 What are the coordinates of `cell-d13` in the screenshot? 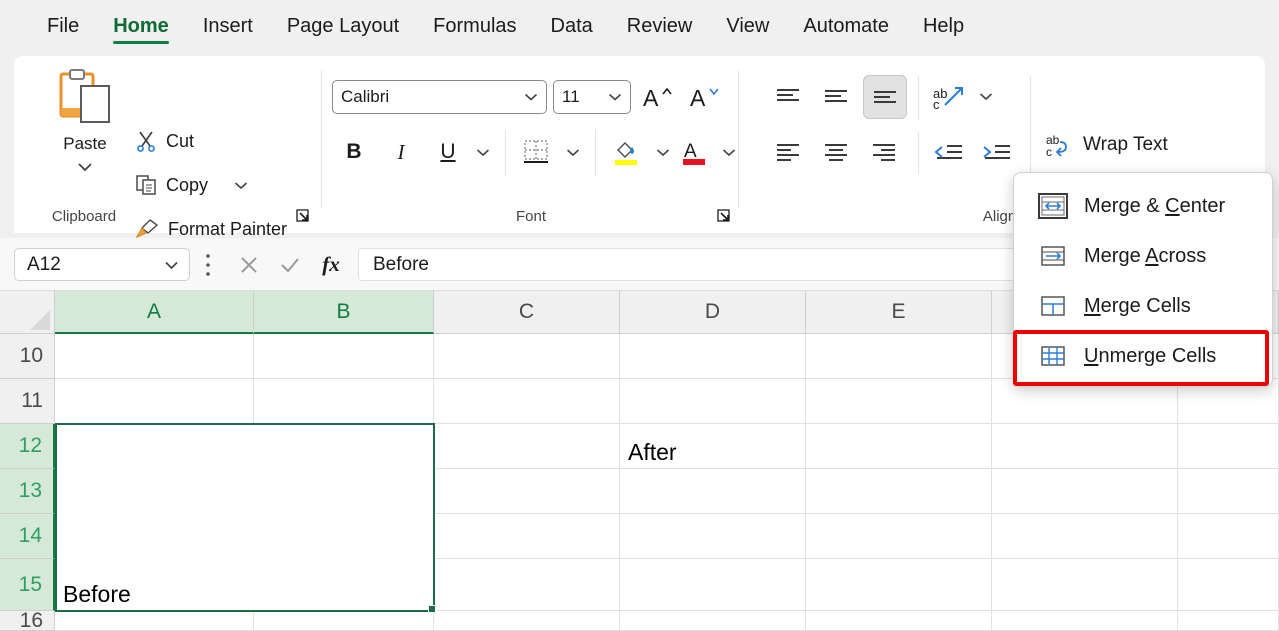 It's located at (713, 491).